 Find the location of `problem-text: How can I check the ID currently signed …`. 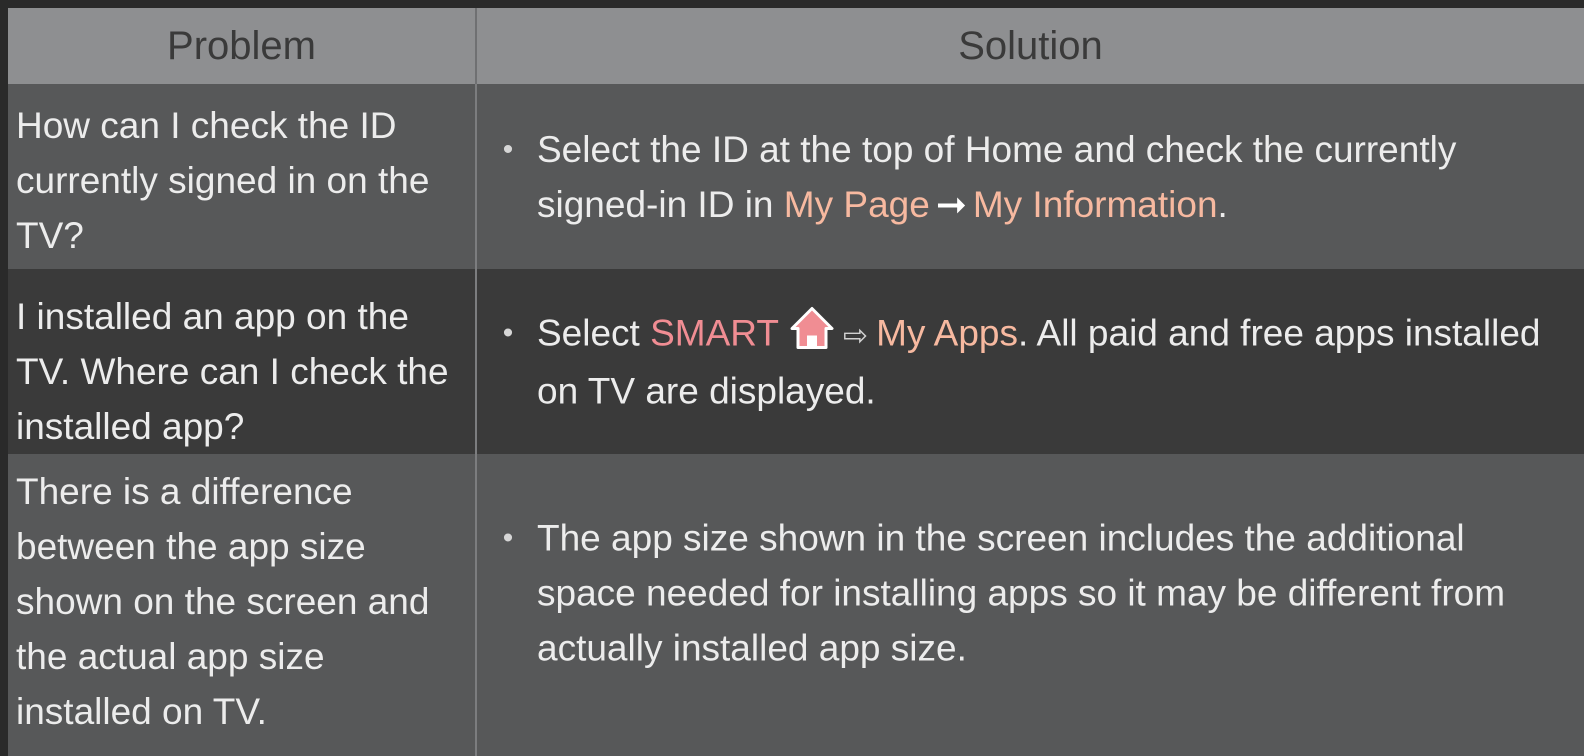

problem-text: How can I check the ID currently signed … is located at coordinates (223, 180).